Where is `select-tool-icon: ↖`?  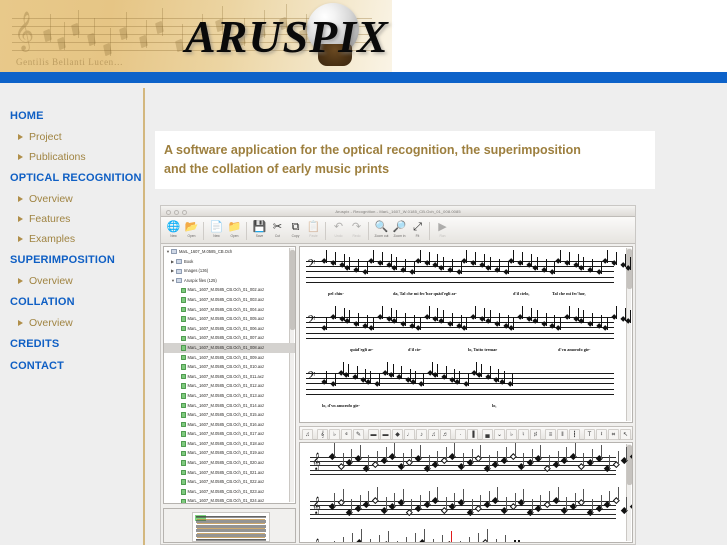 select-tool-icon: ↖ is located at coordinates (625, 434).